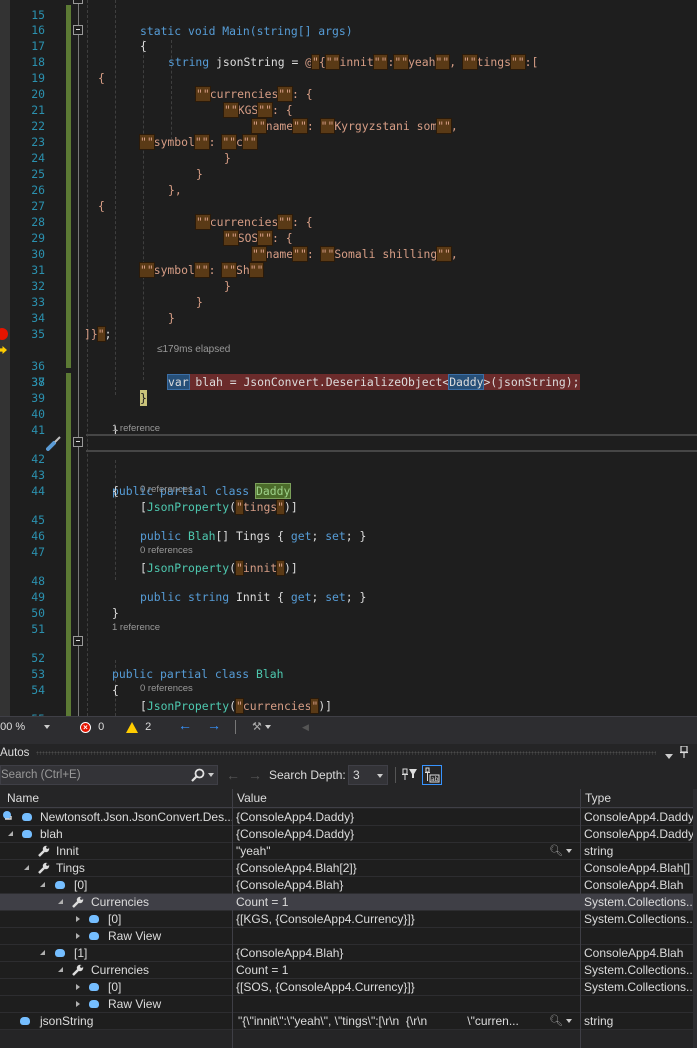 The image size is (697, 1048). I want to click on search-depth-combo: 3, so click(368, 775).